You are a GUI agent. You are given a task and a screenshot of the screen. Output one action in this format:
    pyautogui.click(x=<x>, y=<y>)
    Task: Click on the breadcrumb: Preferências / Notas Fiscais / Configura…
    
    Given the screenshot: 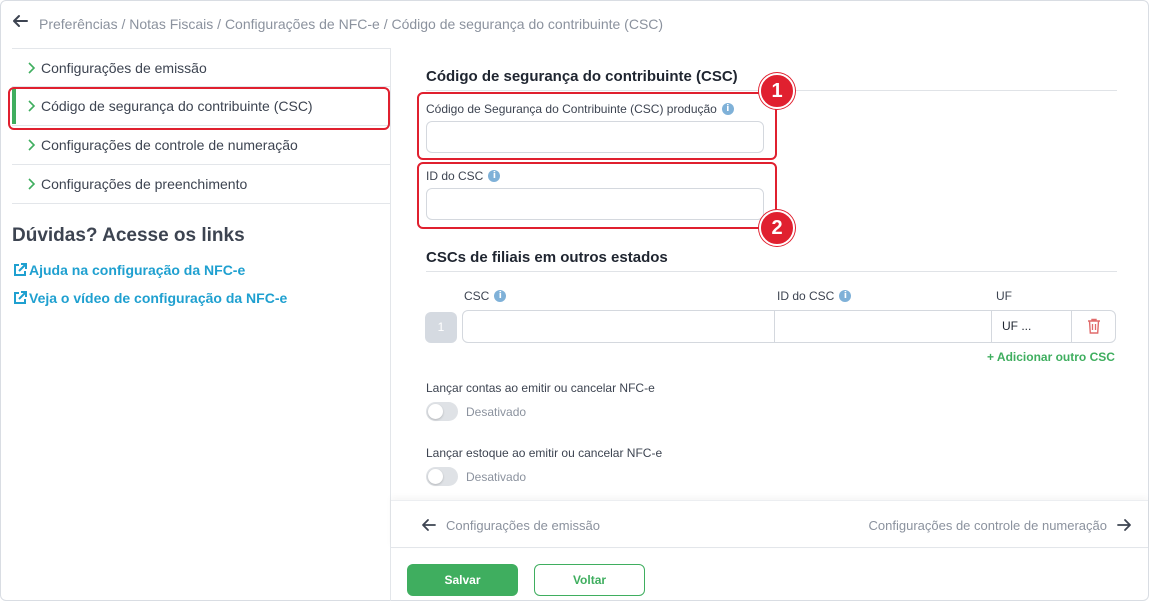 What is the action you would take?
    pyautogui.click(x=351, y=24)
    